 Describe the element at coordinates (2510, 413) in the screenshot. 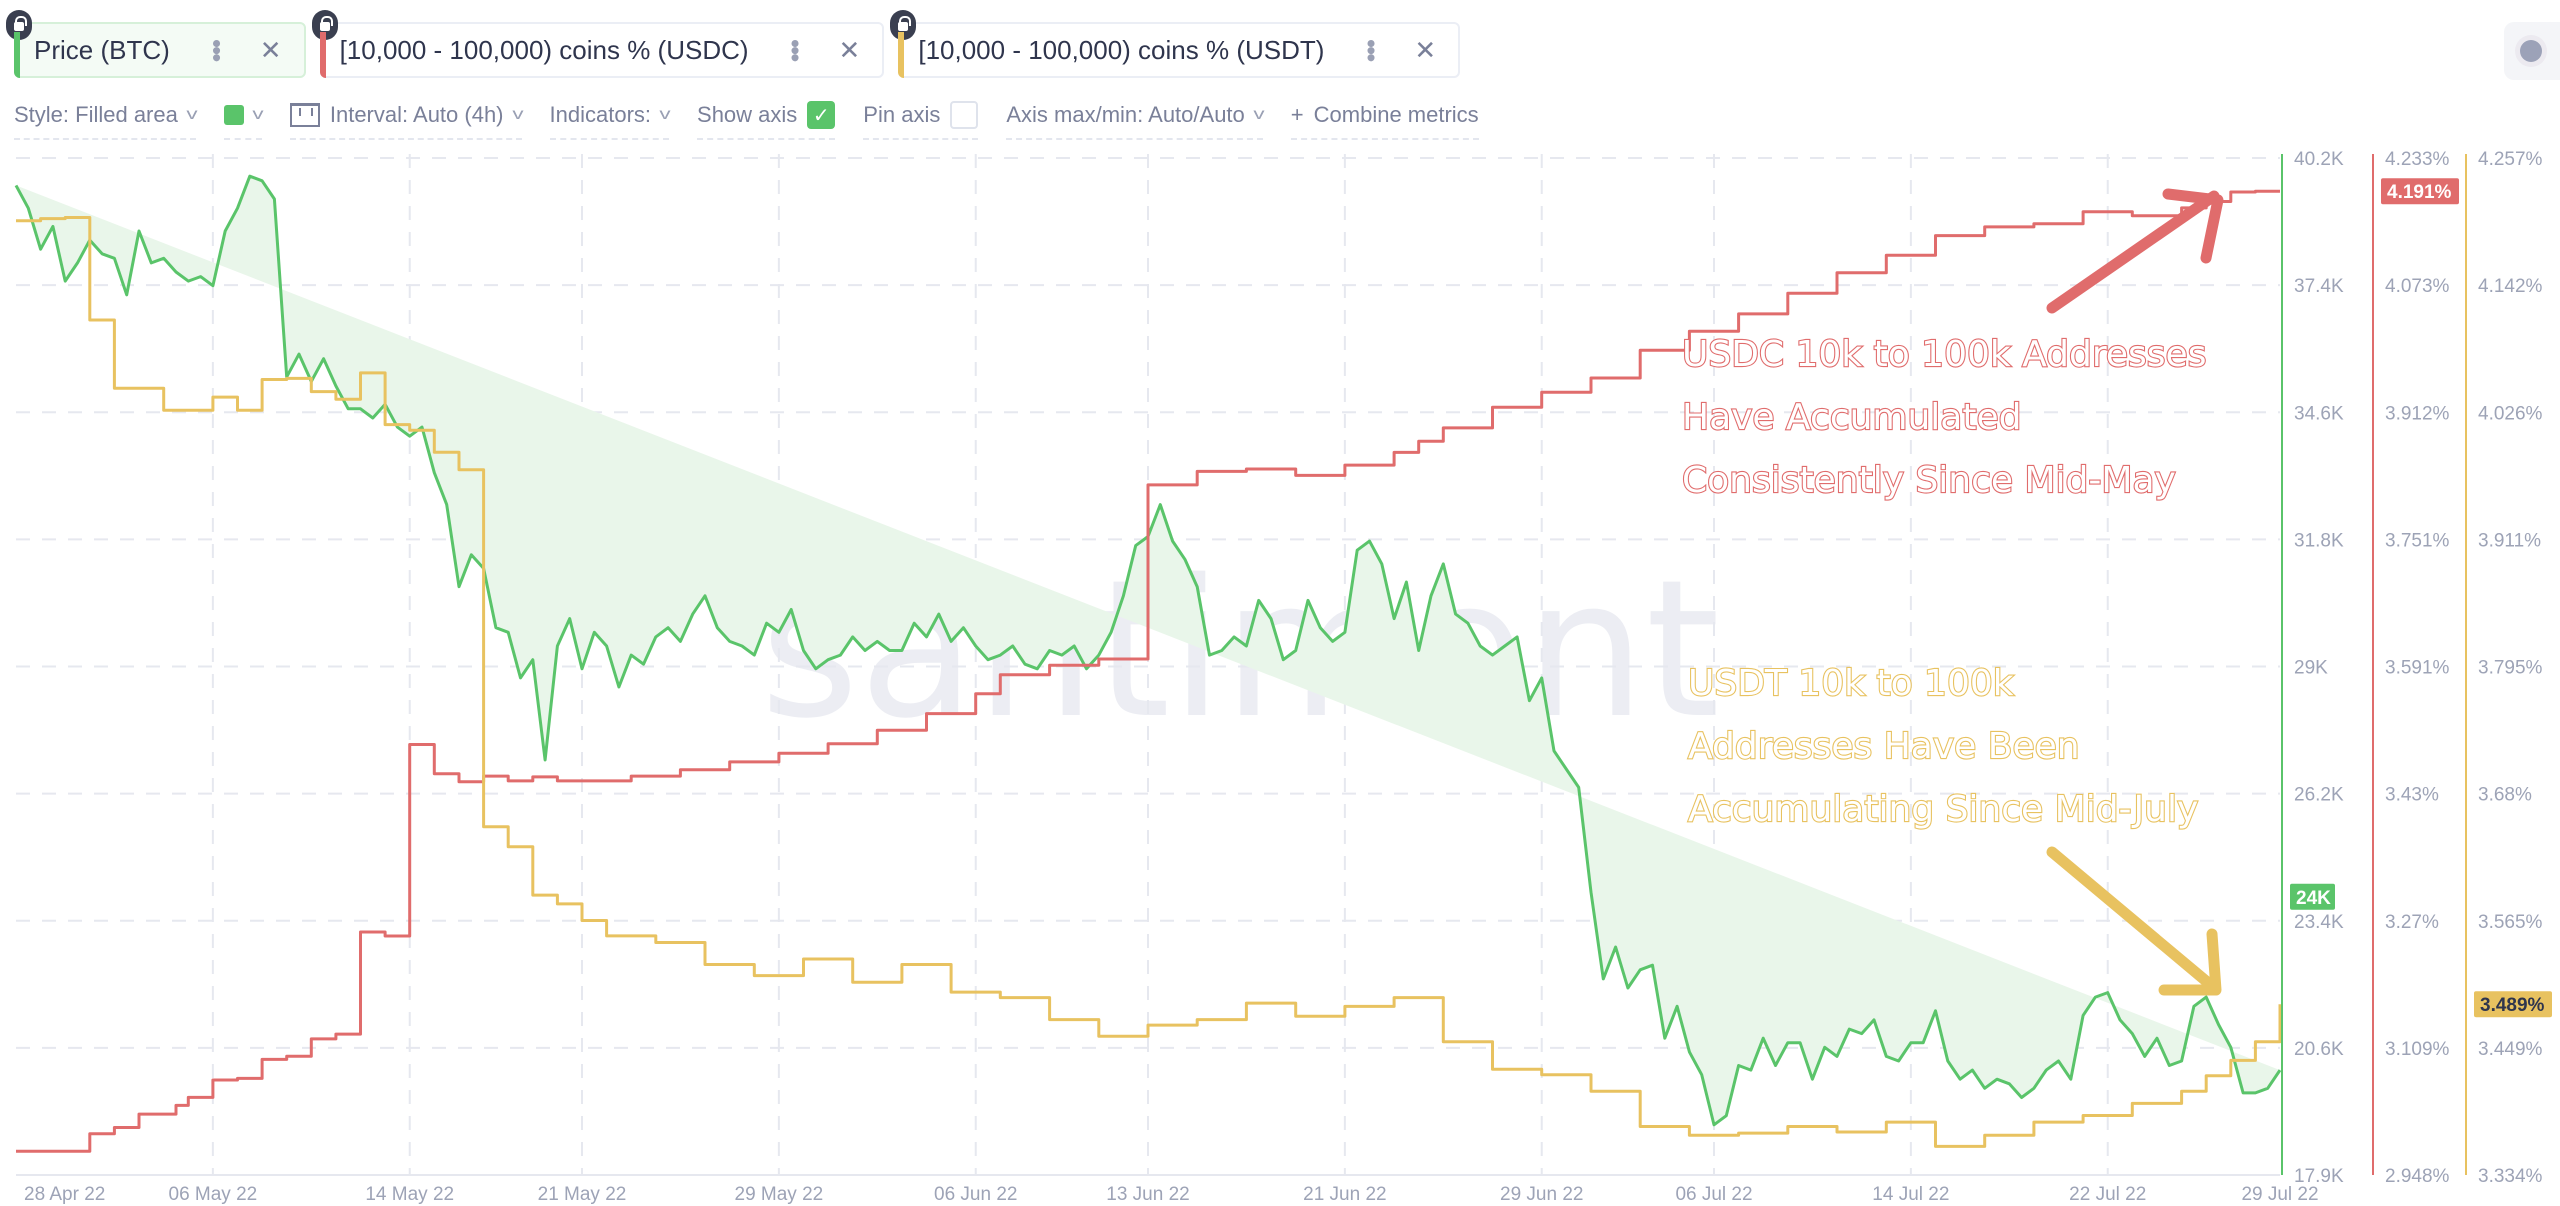

I see `axis-tick-label: 4.026%` at that location.